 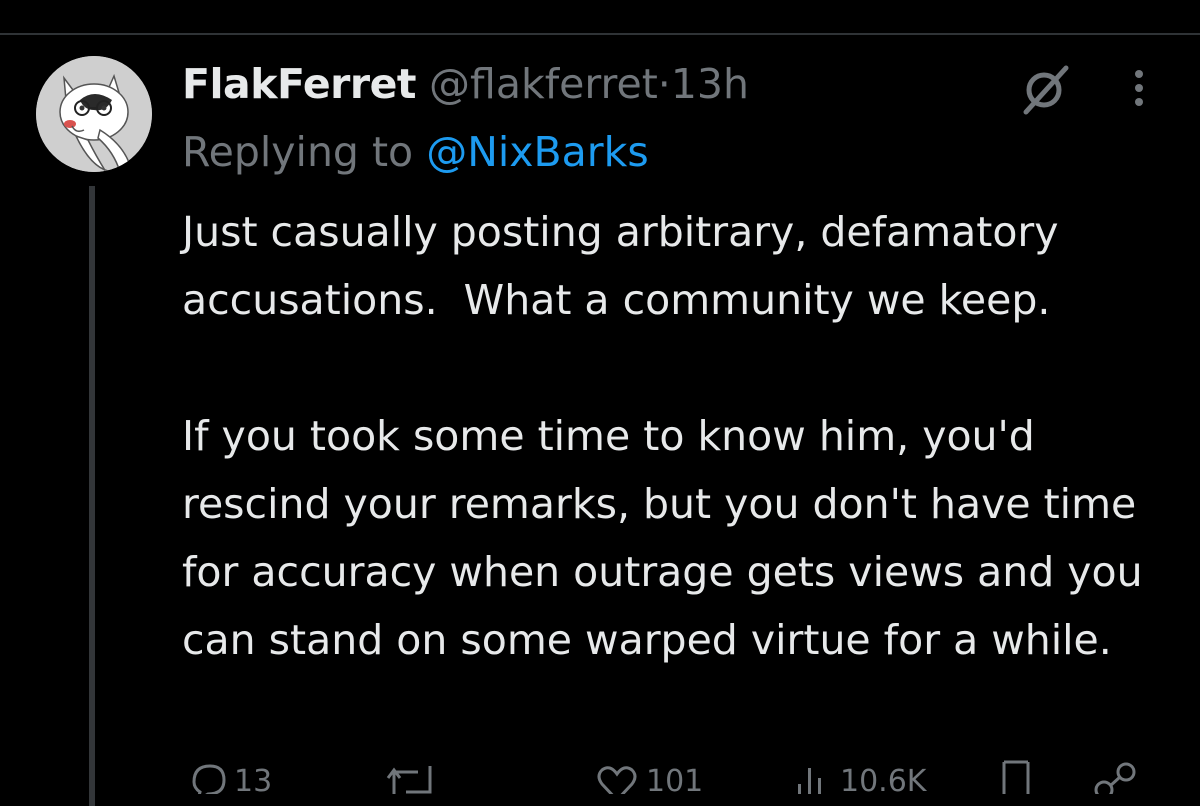 What do you see at coordinates (600, 34) in the screenshot?
I see `top-divider` at bounding box center [600, 34].